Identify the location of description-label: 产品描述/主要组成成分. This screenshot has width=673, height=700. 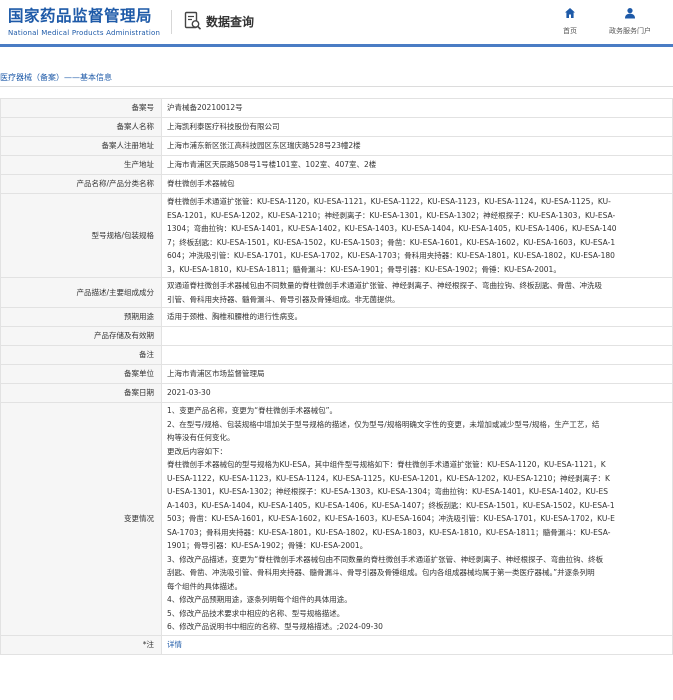
(81, 292).